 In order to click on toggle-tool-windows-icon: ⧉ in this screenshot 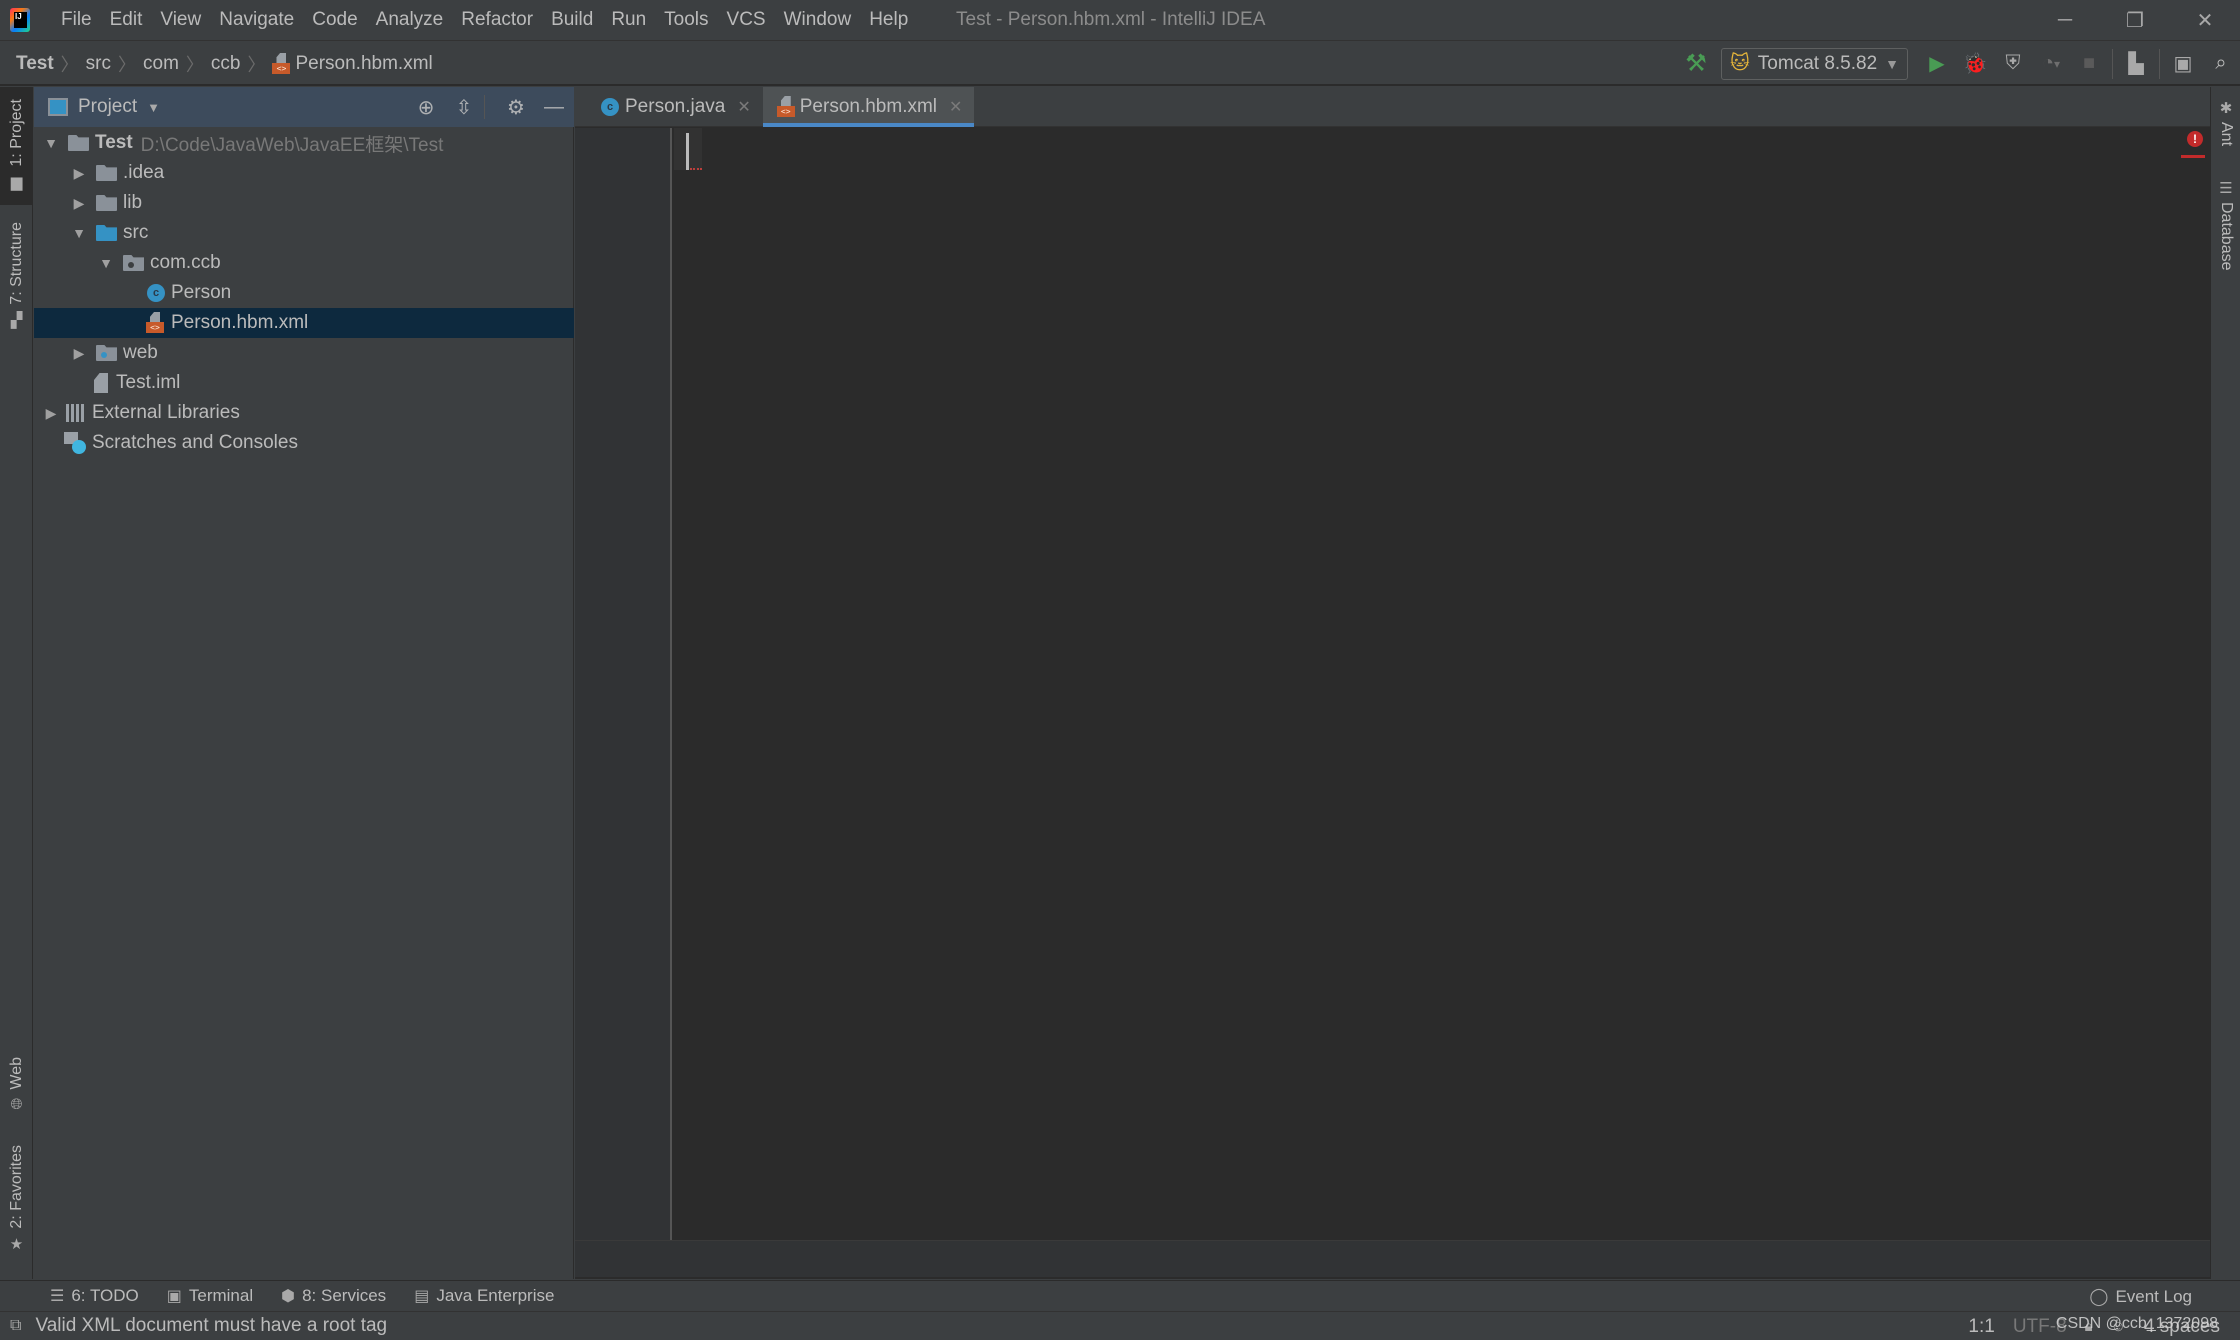, I will do `click(15, 1326)`.